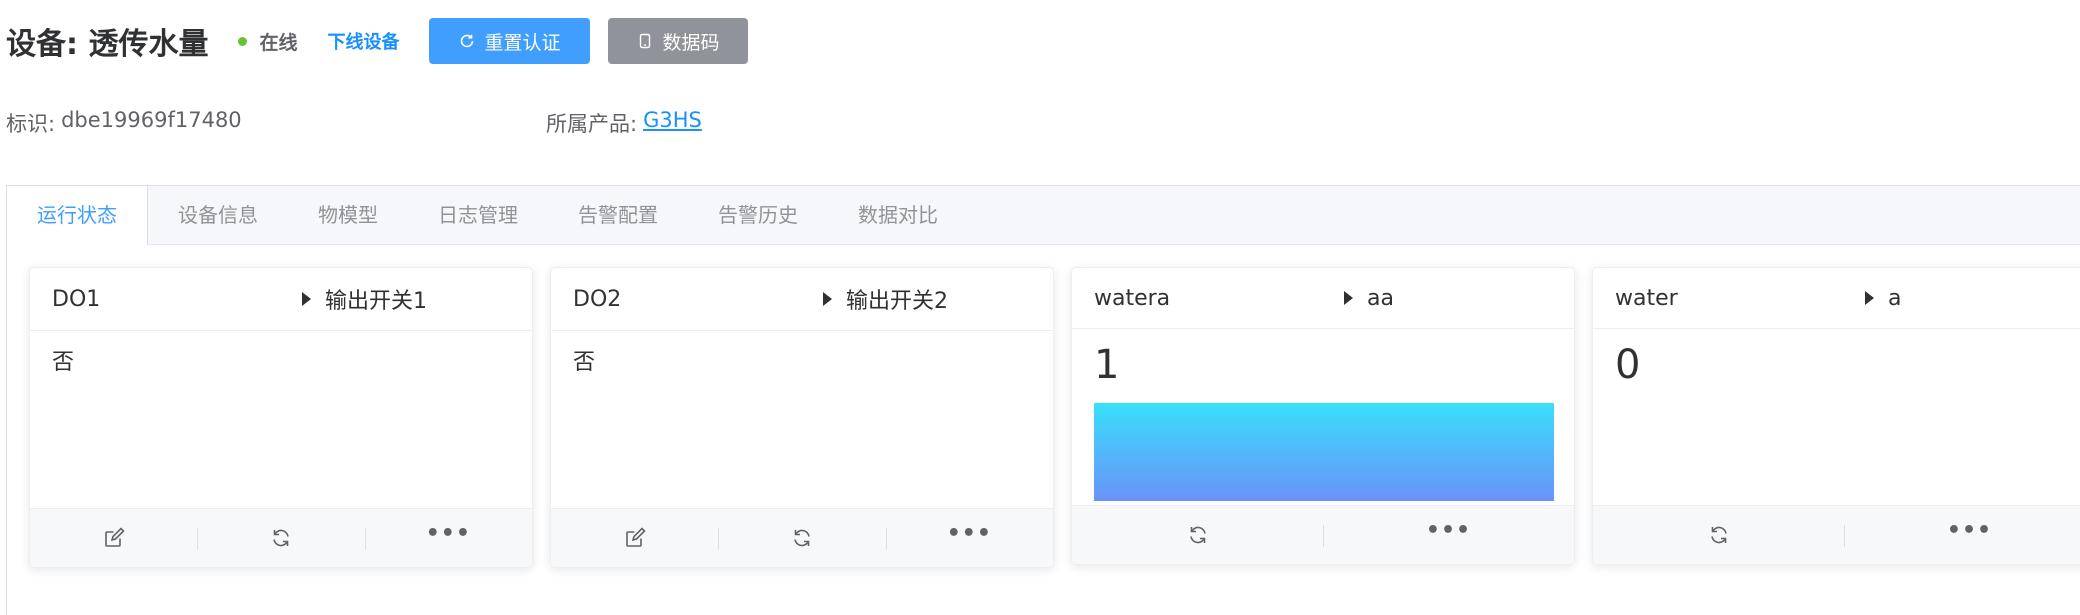 The height and width of the screenshot is (615, 2080). I want to click on card-property: 输出开关1, so click(364, 299).